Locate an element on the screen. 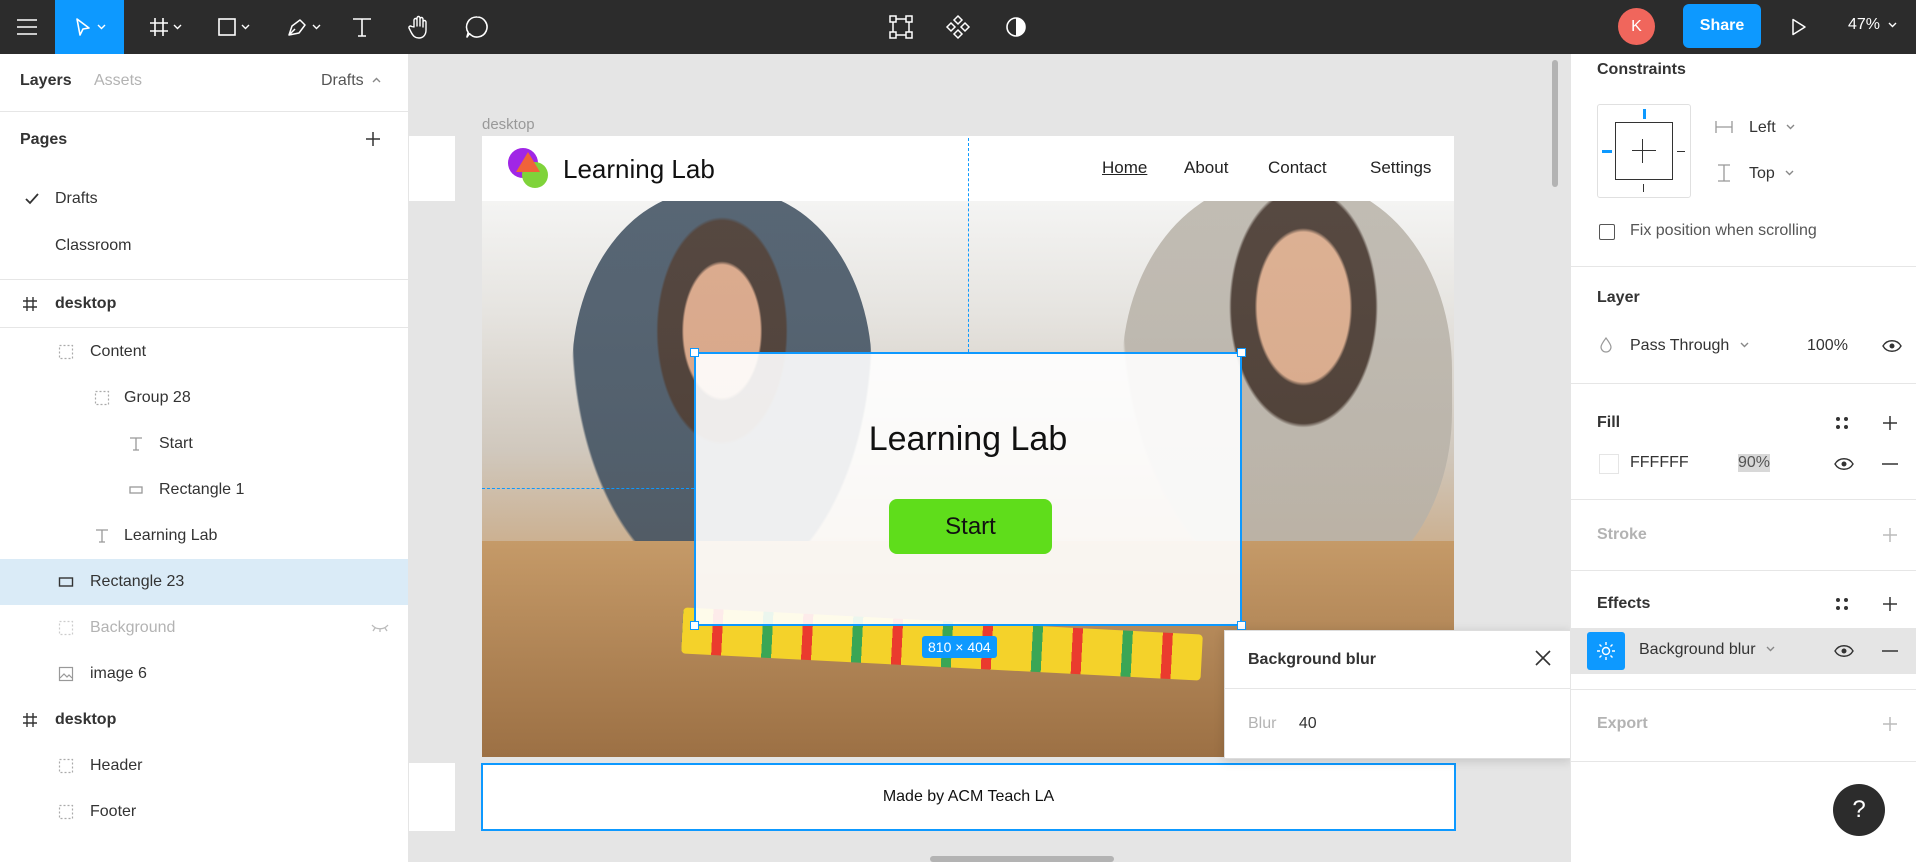  minus-icon is located at coordinates (1890, 464).